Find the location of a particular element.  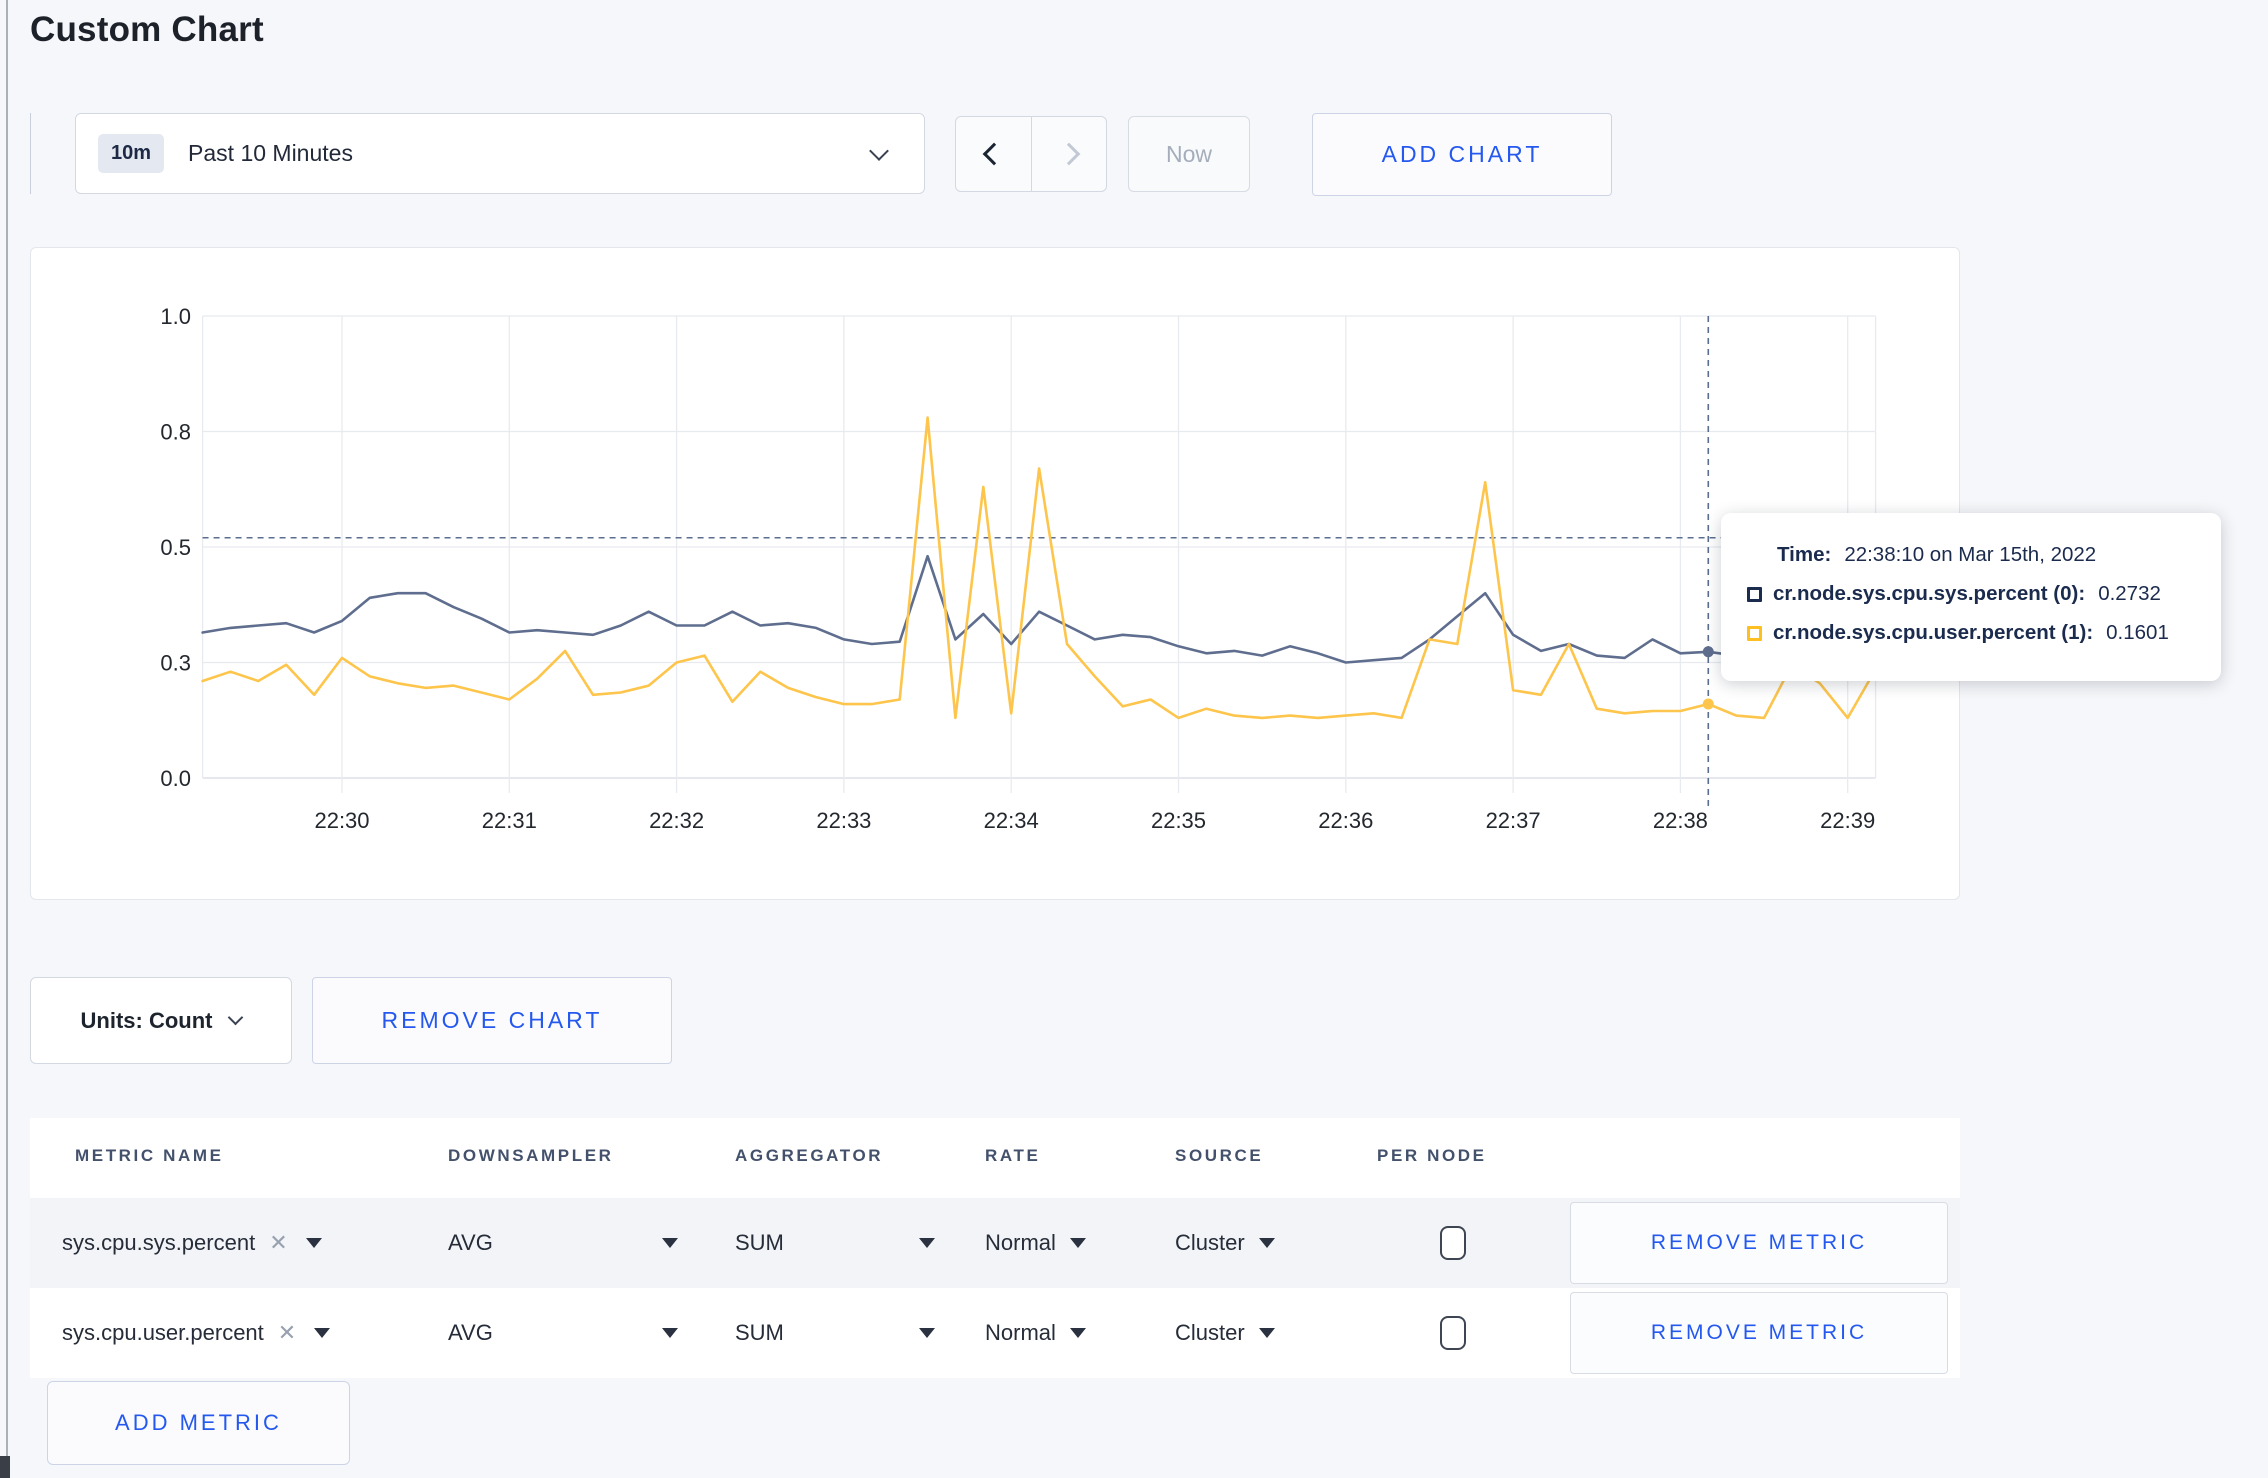

x-tick-label: 22:33 is located at coordinates (843, 820).